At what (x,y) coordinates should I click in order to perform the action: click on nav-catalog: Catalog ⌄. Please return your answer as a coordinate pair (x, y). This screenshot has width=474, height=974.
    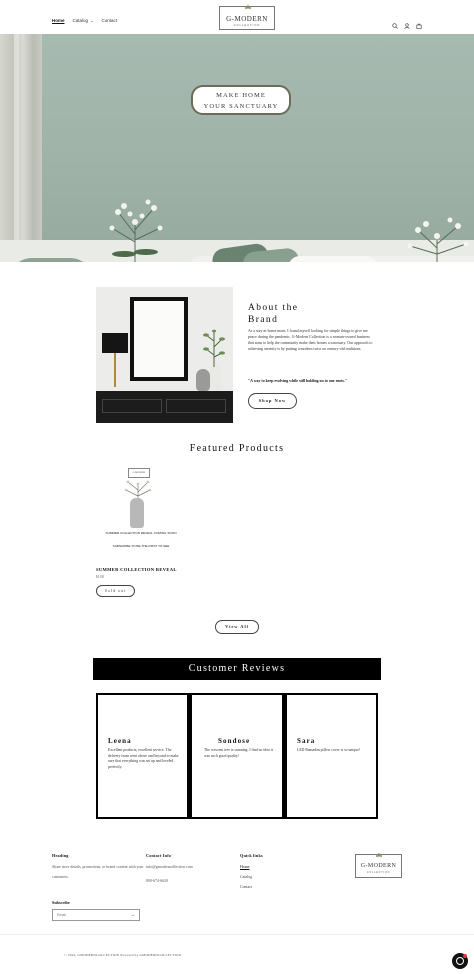
    Looking at the image, I should click on (83, 20).